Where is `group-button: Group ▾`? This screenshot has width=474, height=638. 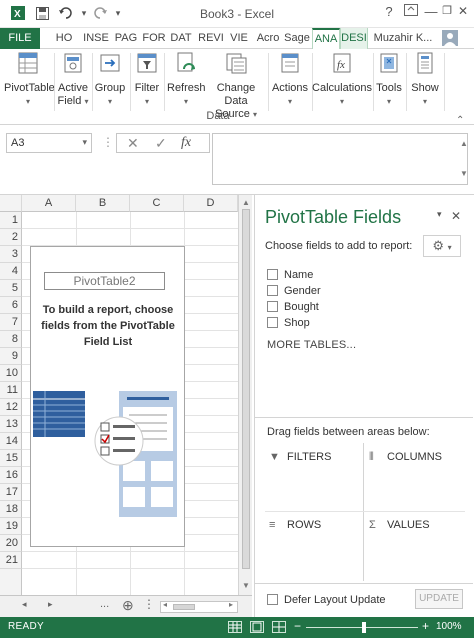
group-button: Group ▾ is located at coordinates (110, 79).